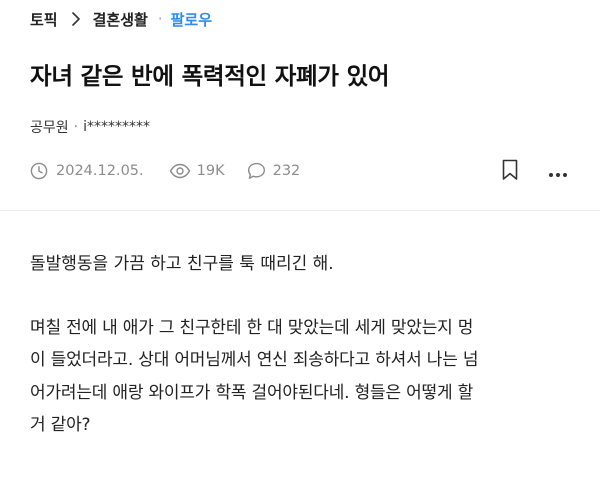 The image size is (600, 480). I want to click on bookmark-button, so click(510, 172).